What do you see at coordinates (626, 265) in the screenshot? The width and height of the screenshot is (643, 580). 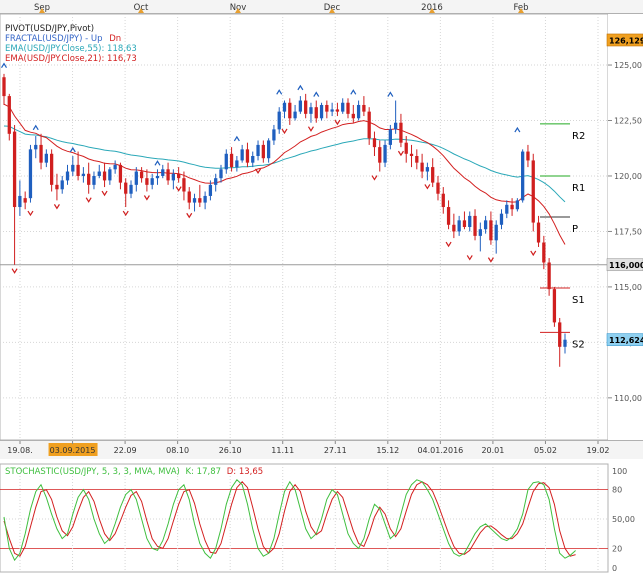 I see `price-badge-label: 116,000` at bounding box center [626, 265].